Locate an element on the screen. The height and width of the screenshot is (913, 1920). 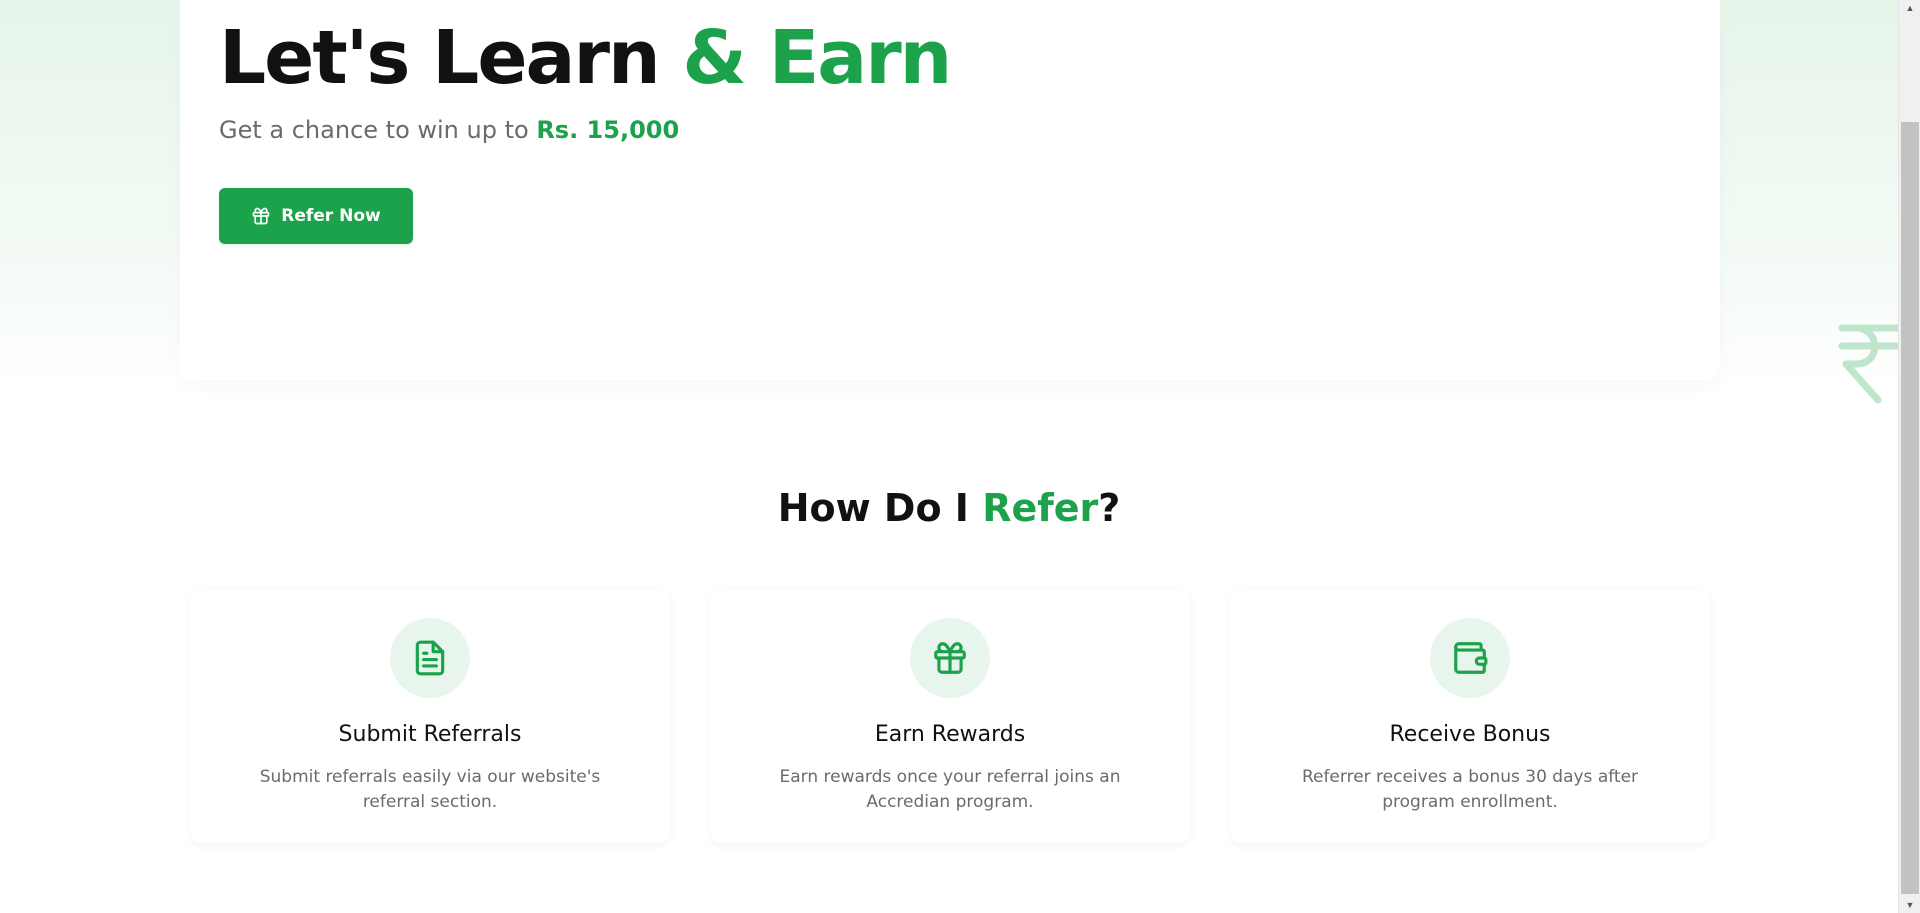
refer-now-button: Refer Now is located at coordinates (316, 216).